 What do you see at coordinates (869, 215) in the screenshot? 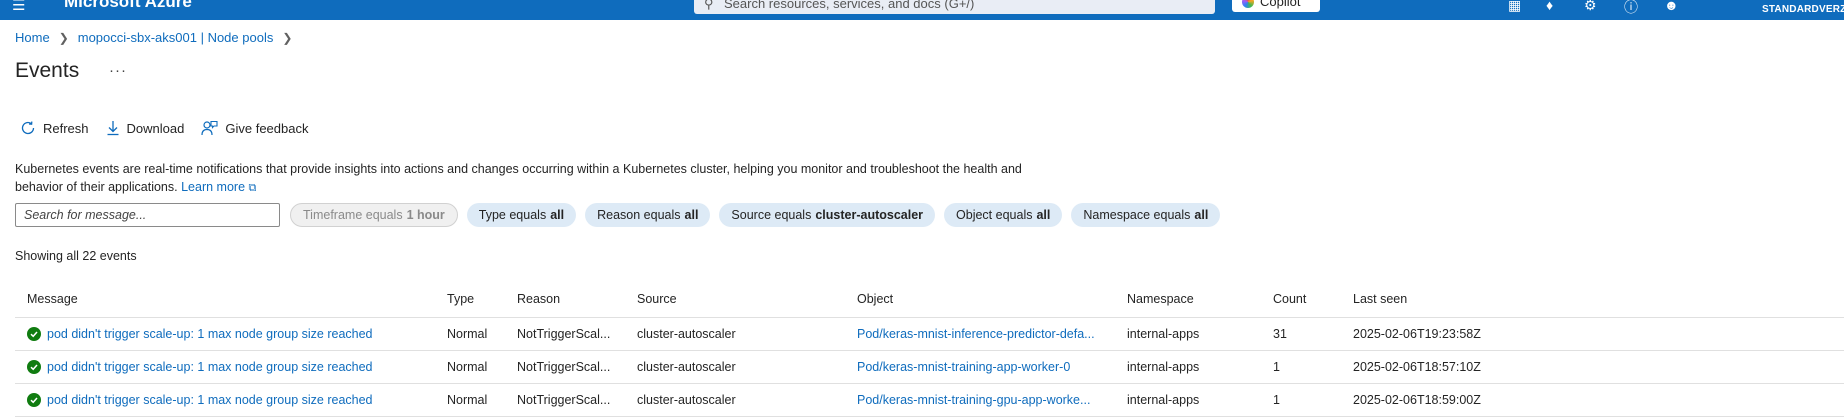
I see `filter-pill-value: cluster-autoscaler` at bounding box center [869, 215].